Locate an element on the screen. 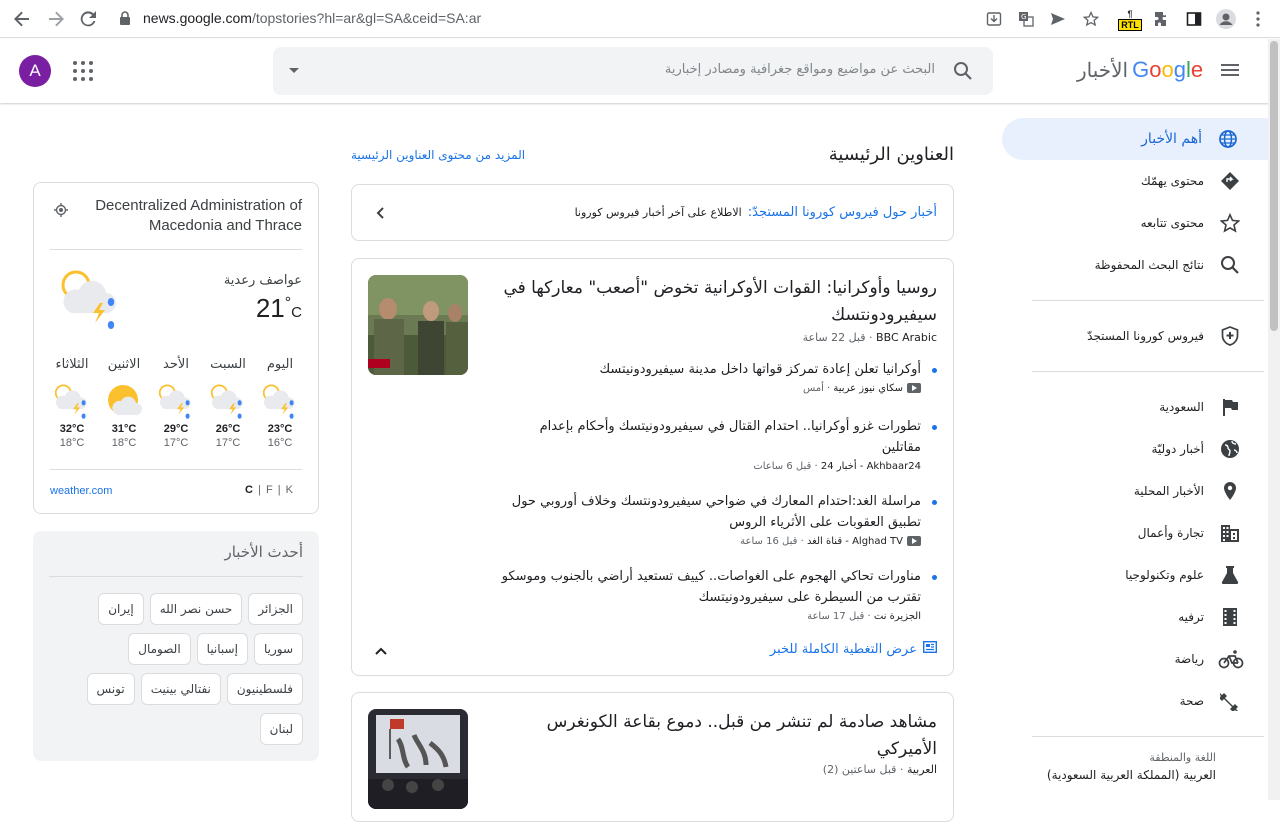 The width and height of the screenshot is (1280, 822). sidebar-item-health: صحة is located at coordinates (1141, 701).